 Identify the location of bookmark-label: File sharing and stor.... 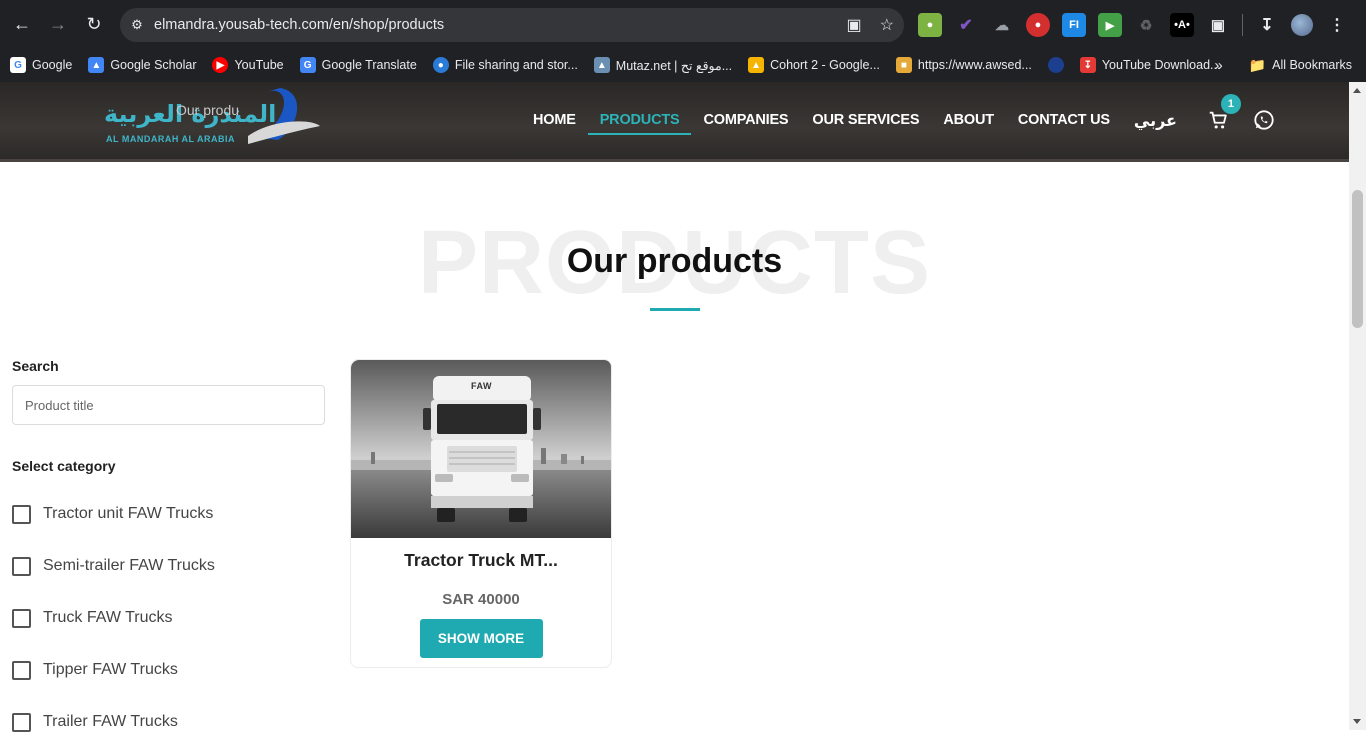
(516, 65).